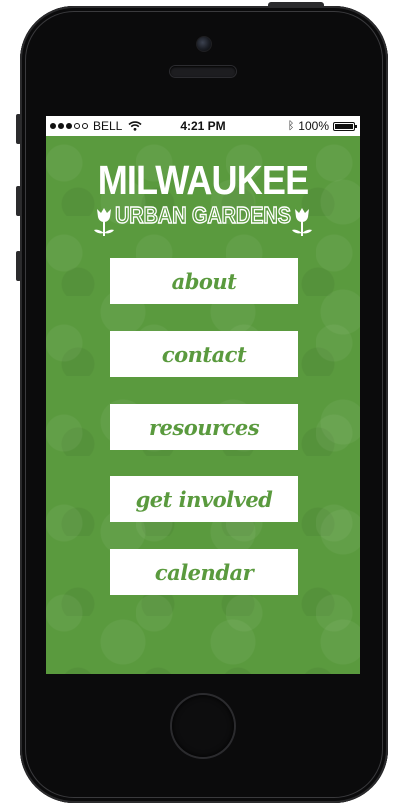  Describe the element at coordinates (204, 354) in the screenshot. I see `contact-button: contact` at that location.